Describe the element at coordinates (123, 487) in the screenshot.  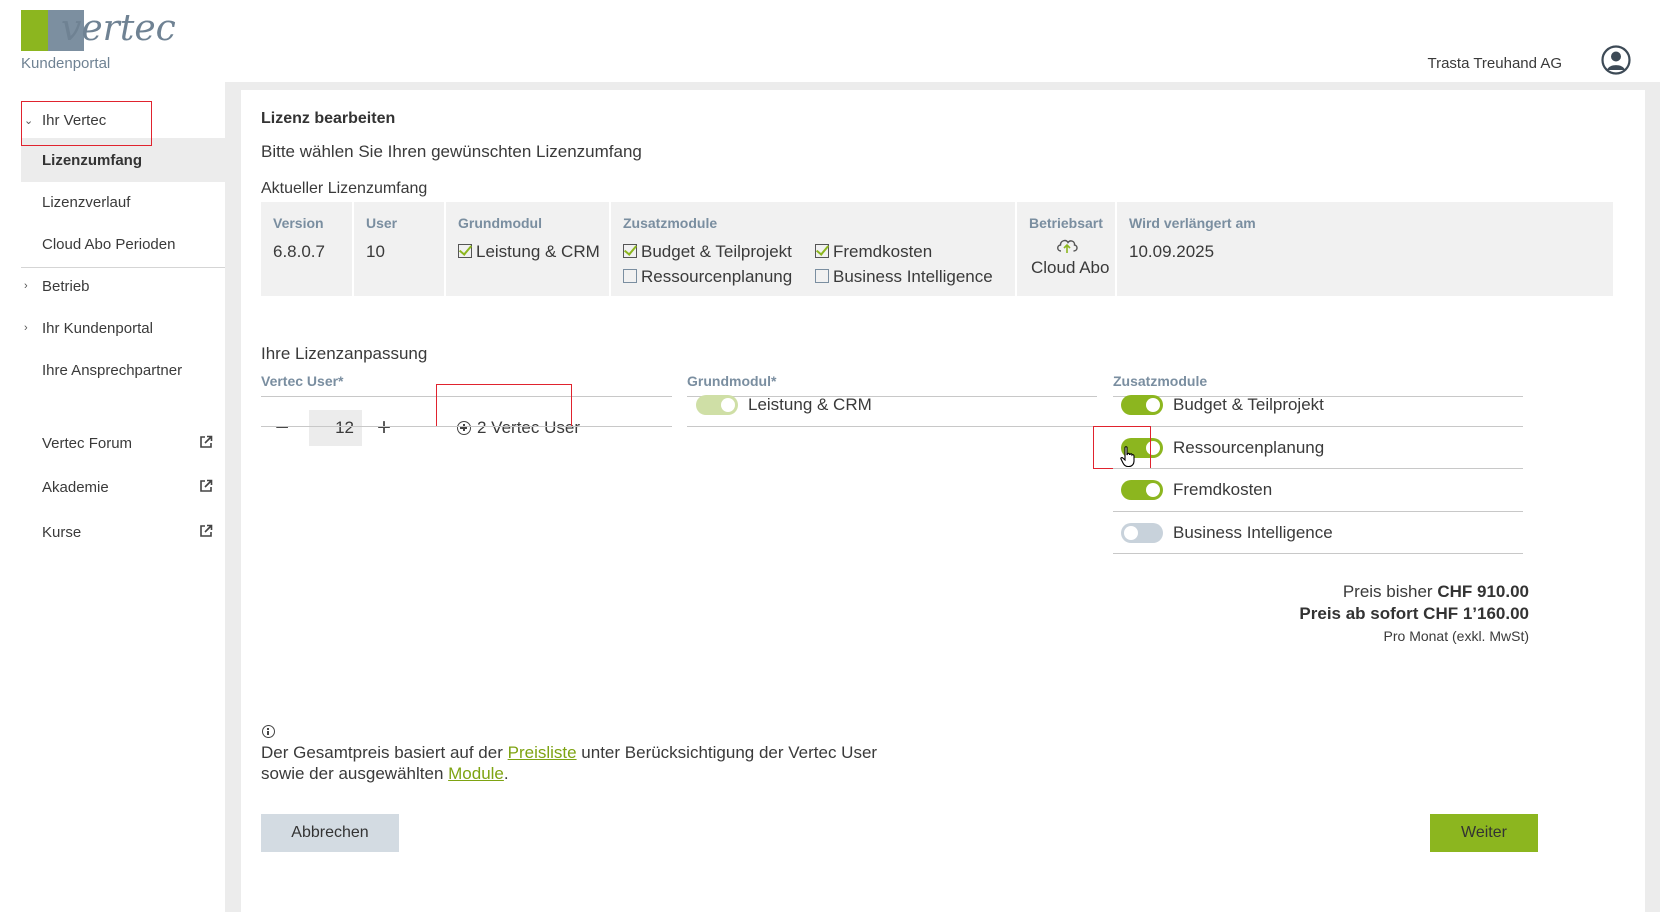
I see `sidebar-item-akademie: Akademie` at that location.